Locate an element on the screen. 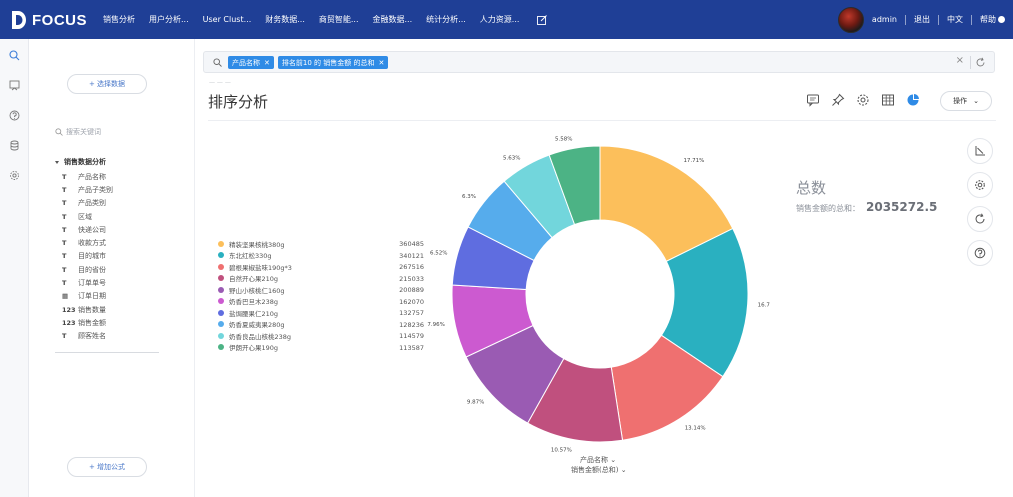 This screenshot has width=1013, height=497. slice-value-label: 10.57% is located at coordinates (561, 450).